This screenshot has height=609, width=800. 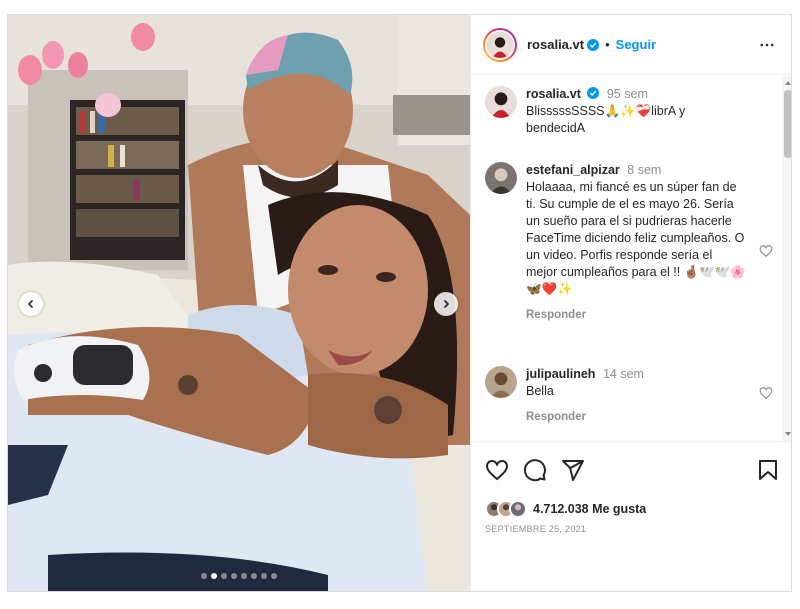 I want to click on share-icon, so click(x=573, y=470).